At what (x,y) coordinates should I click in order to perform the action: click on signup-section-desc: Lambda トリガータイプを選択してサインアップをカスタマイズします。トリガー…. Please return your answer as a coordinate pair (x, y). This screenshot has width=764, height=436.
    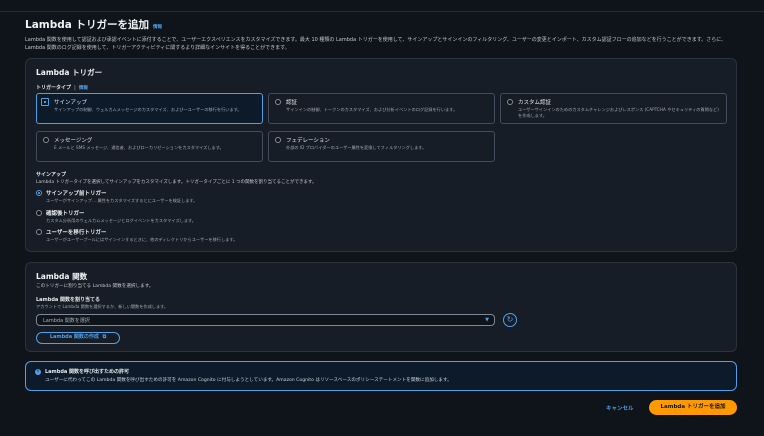
    Looking at the image, I should click on (176, 182).